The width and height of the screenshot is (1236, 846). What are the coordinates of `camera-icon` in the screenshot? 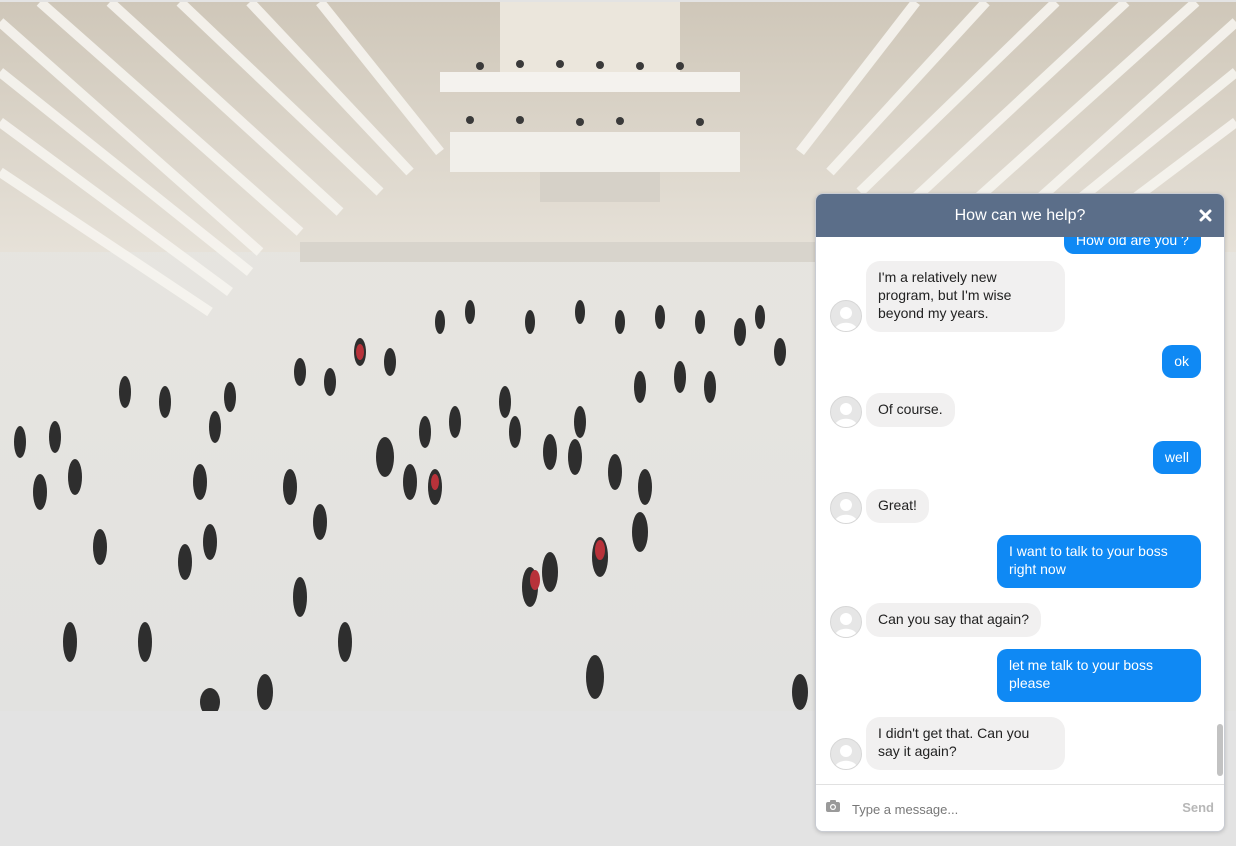 It's located at (833, 806).